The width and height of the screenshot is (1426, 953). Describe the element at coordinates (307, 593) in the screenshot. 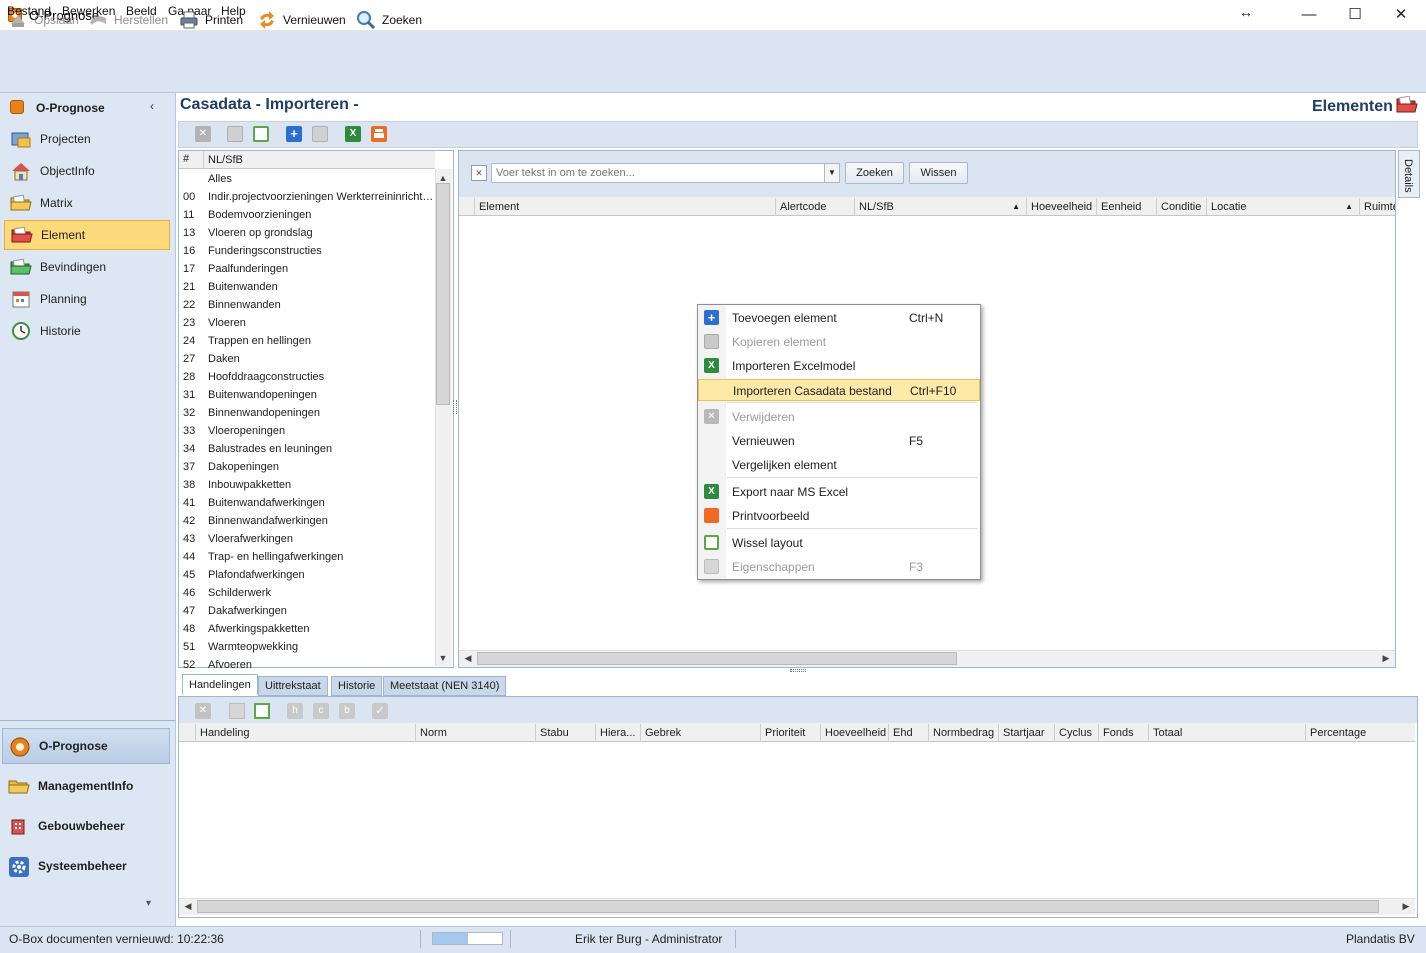

I see `tree-row: 46 Schilderwerk` at that location.